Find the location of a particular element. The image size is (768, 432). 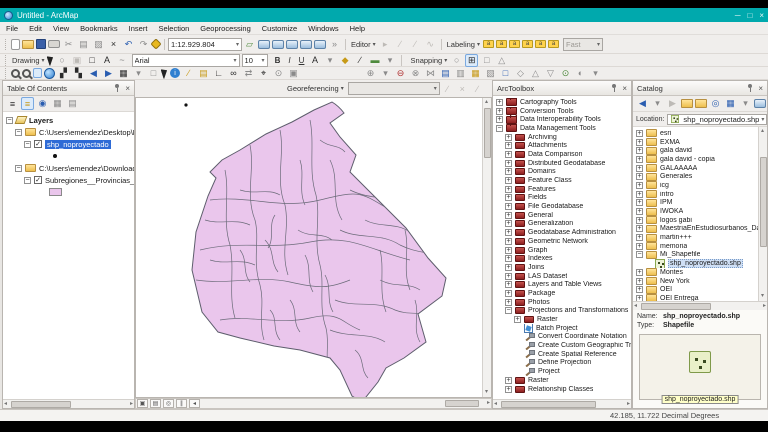

tree-item: −✓Subregiones__Provincias_de_Colombia is located at coordinates (68, 180).